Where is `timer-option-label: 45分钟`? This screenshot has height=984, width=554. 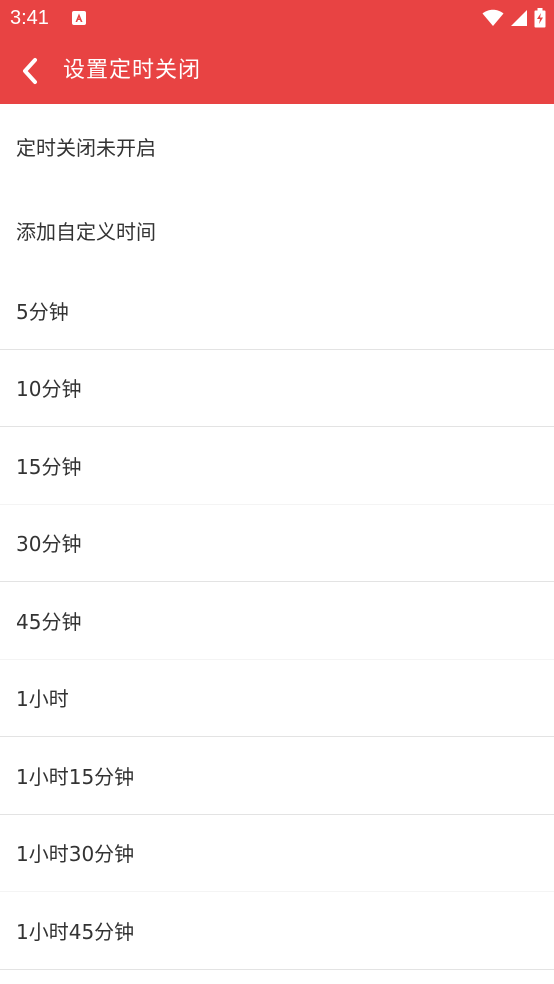 timer-option-label: 45分钟 is located at coordinates (49, 621).